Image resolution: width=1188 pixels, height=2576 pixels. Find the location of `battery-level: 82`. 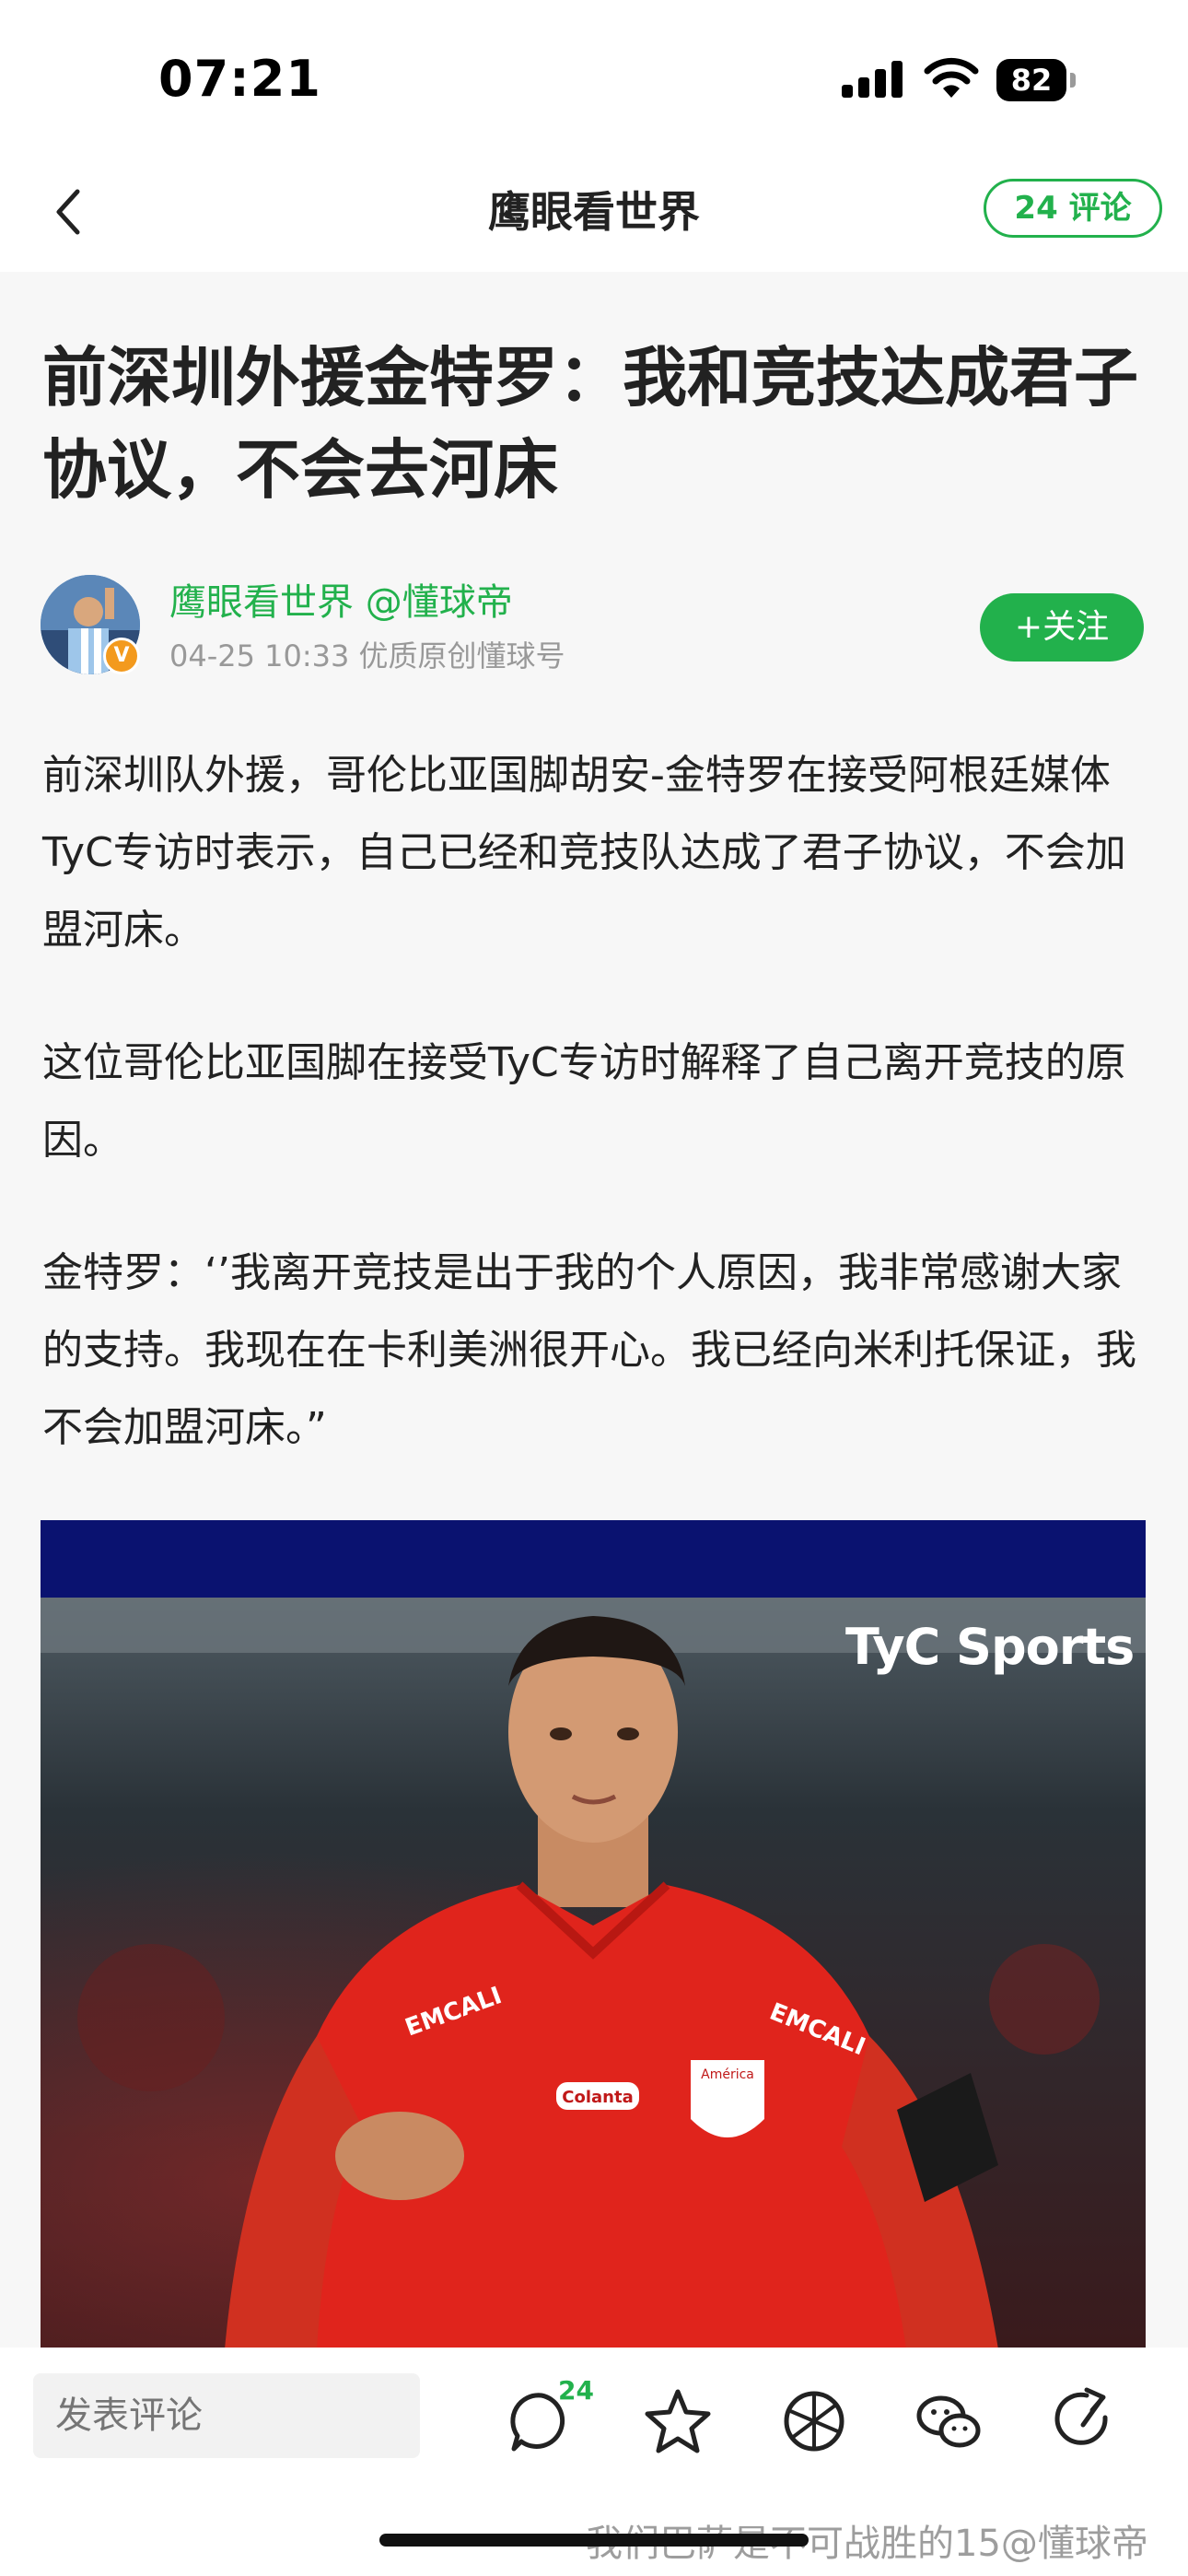

battery-level: 82 is located at coordinates (1031, 80).